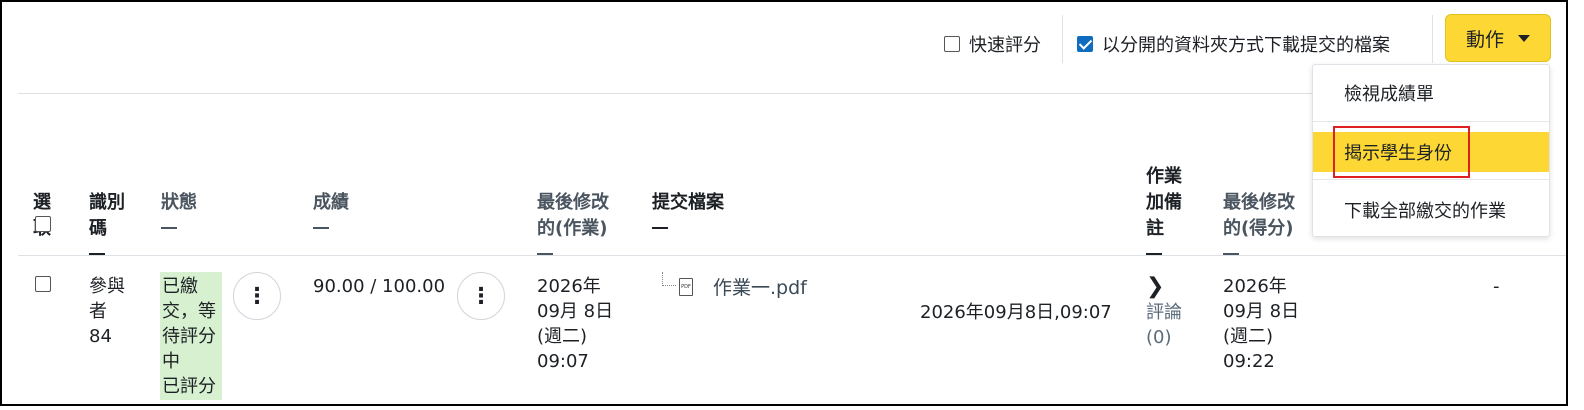 This screenshot has width=1584, height=410. I want to click on select-all-checkbox, so click(43, 224).